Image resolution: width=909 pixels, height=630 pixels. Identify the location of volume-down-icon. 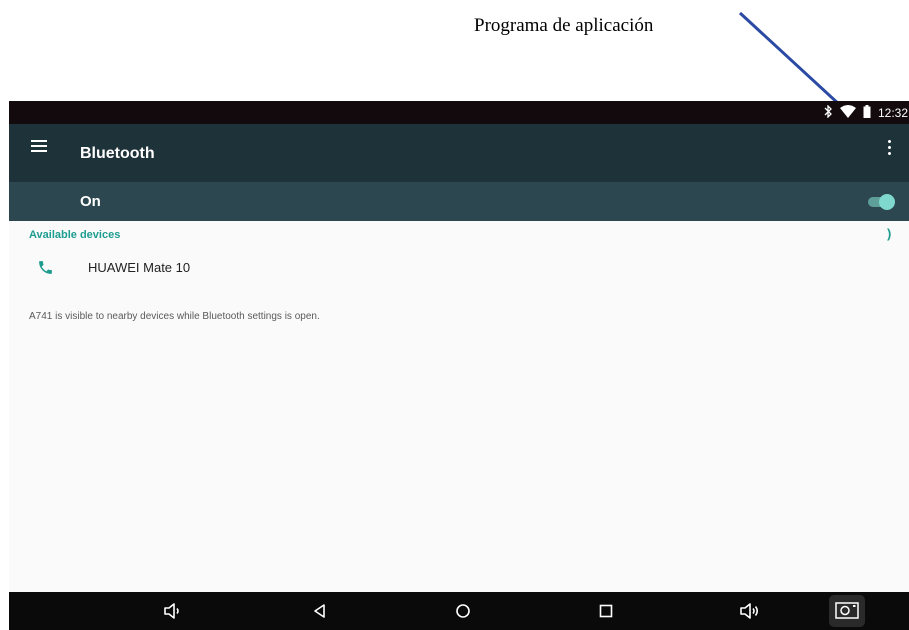
(172, 611).